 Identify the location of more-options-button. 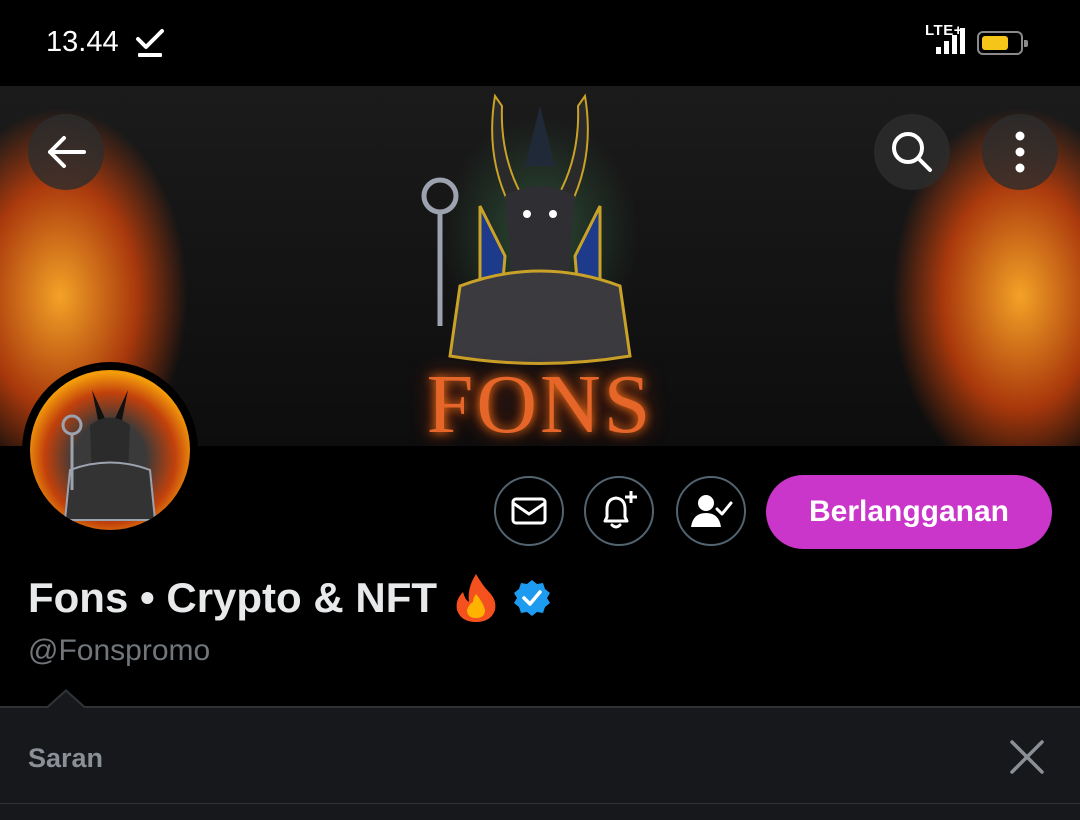
(1020, 152).